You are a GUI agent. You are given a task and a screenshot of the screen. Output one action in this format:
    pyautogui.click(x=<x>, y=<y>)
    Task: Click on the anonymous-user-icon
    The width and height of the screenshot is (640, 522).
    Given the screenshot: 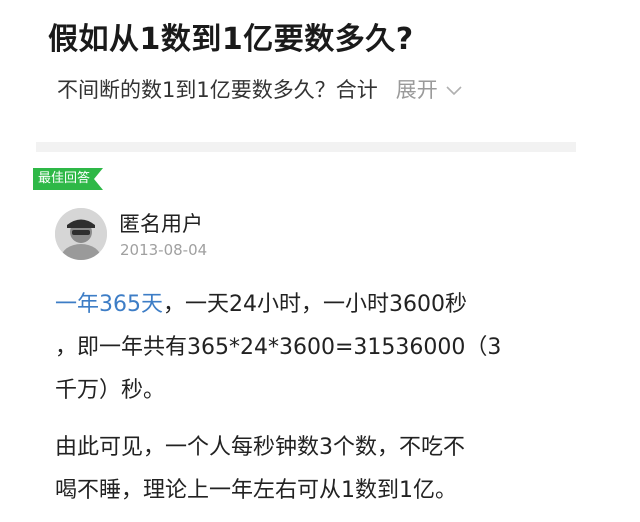 What is the action you would take?
    pyautogui.click(x=81, y=234)
    